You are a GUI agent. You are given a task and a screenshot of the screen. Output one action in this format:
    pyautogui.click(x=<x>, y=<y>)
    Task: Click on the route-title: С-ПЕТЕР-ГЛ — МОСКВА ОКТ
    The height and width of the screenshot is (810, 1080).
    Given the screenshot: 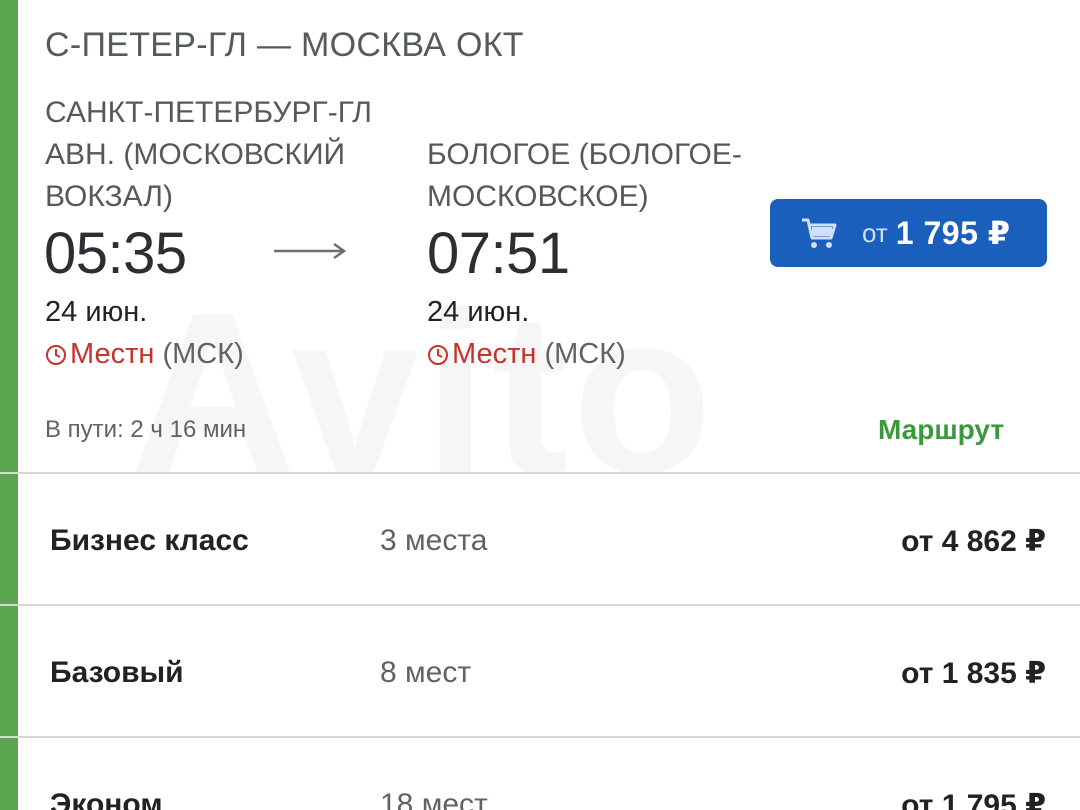 What is the action you would take?
    pyautogui.click(x=284, y=45)
    